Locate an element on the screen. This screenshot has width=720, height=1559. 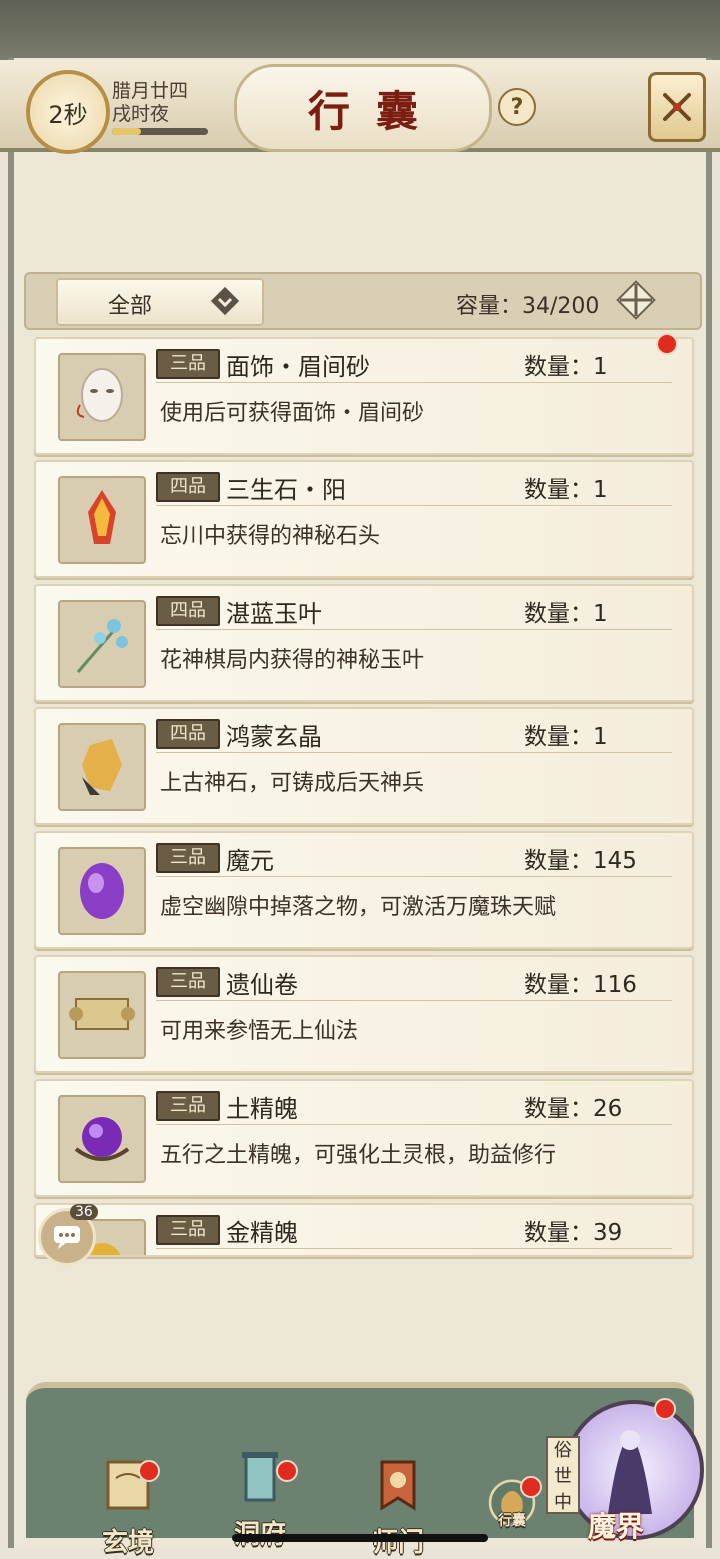
demon-status-tag: 俗 世 中 is located at coordinates (563, 1475).